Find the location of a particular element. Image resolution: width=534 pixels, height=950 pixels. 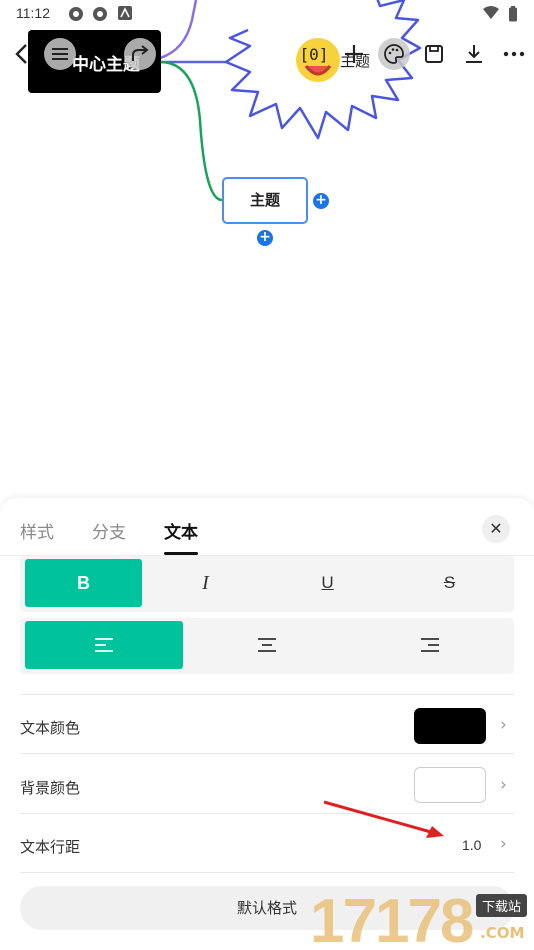

child-topic-node: 主题 is located at coordinates (265, 200).